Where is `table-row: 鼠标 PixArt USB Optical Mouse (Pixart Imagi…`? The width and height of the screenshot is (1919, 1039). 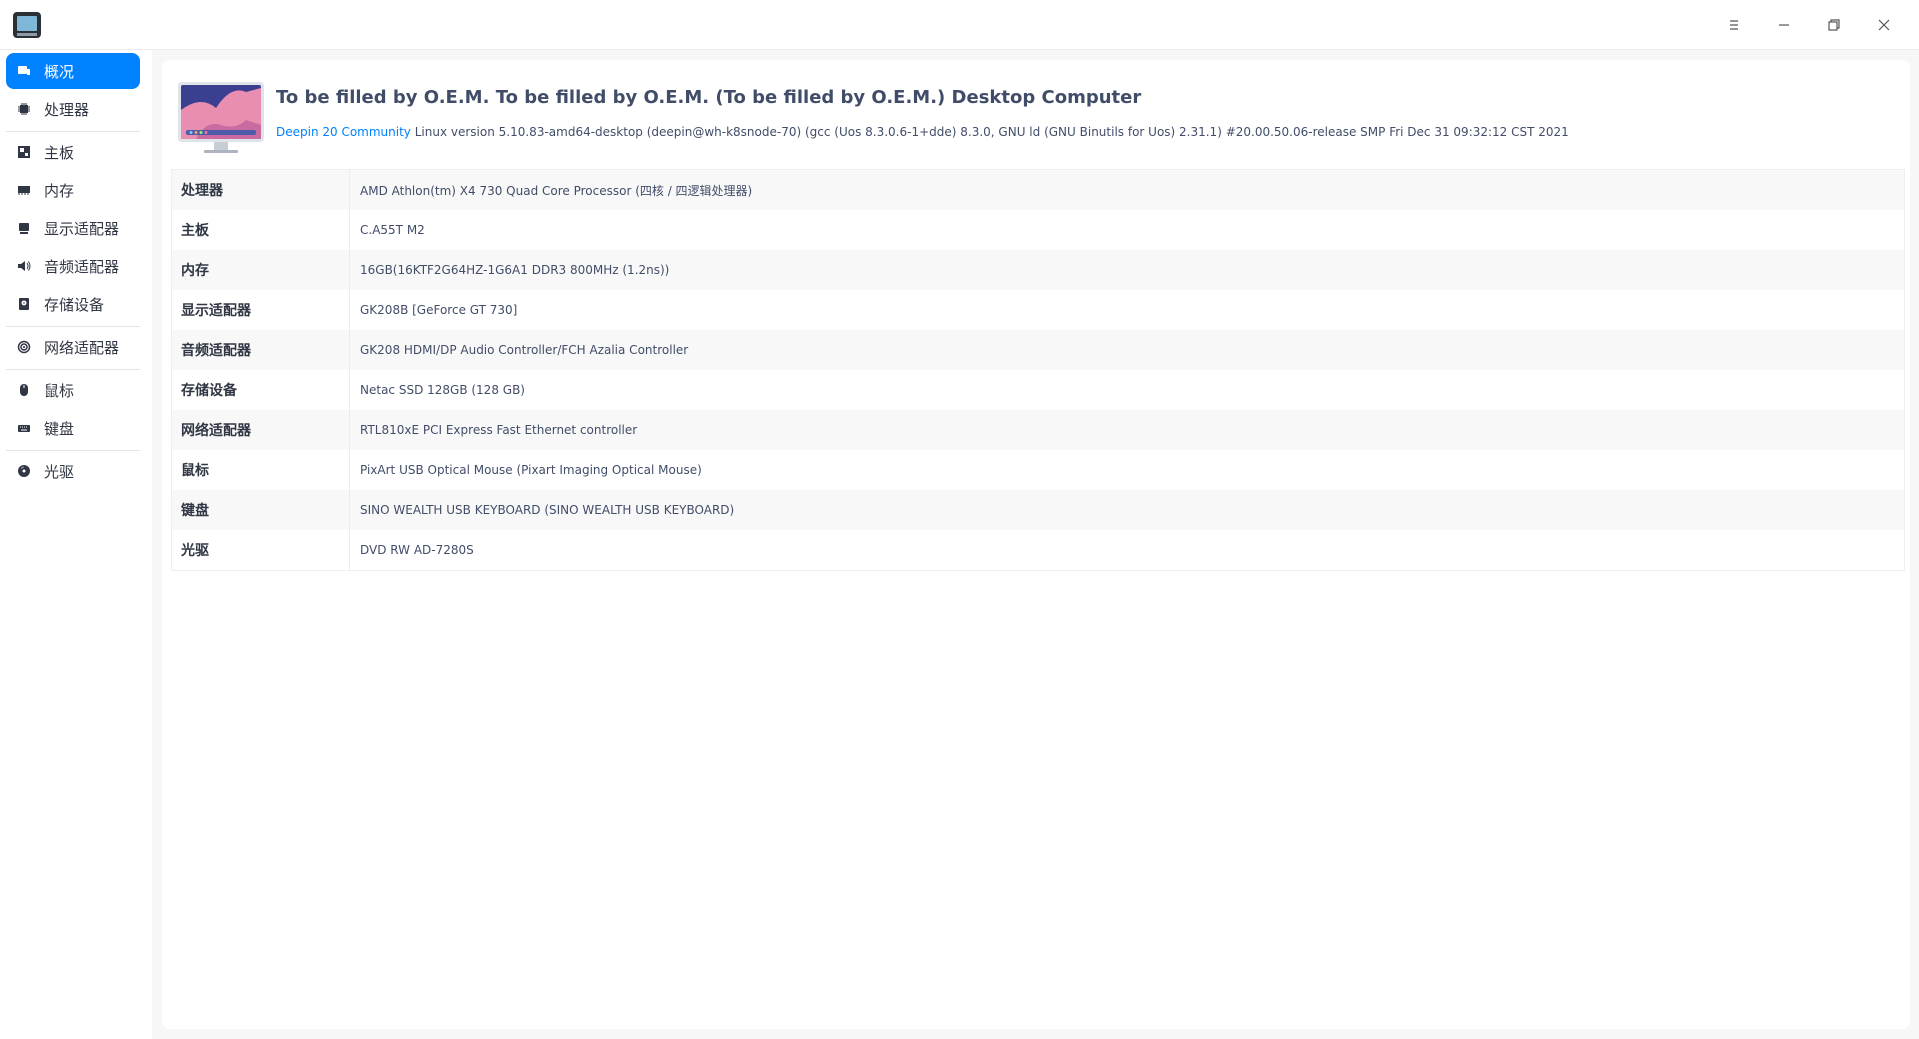 table-row: 鼠标 PixArt USB Optical Mouse (Pixart Imagi… is located at coordinates (1038, 470).